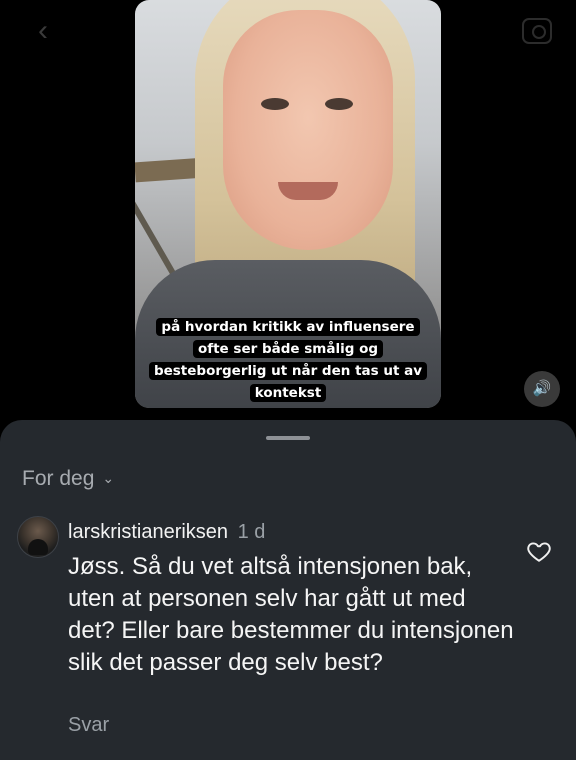 Image resolution: width=576 pixels, height=760 pixels. I want to click on filter-label: For deg, so click(58, 478).